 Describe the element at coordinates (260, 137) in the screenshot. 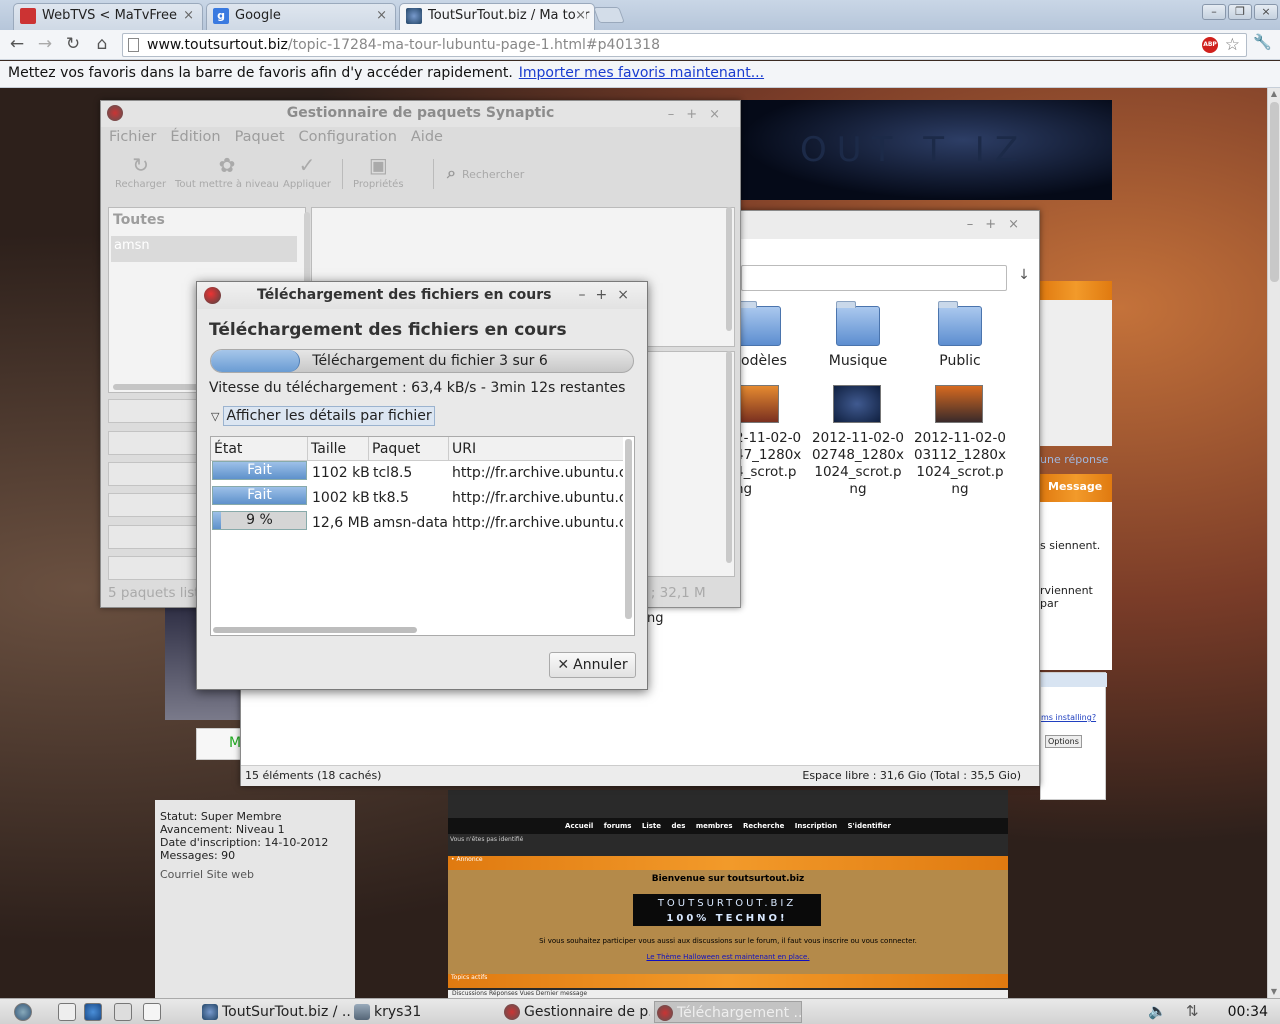

I see `menu-paquet: Paquet` at that location.